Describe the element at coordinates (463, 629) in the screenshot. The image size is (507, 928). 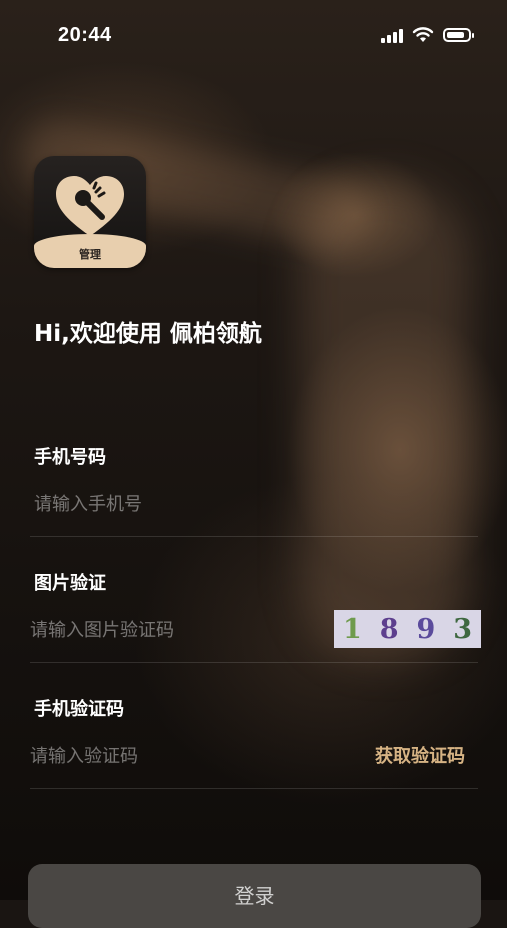
I see `captcha-char: 3` at that location.